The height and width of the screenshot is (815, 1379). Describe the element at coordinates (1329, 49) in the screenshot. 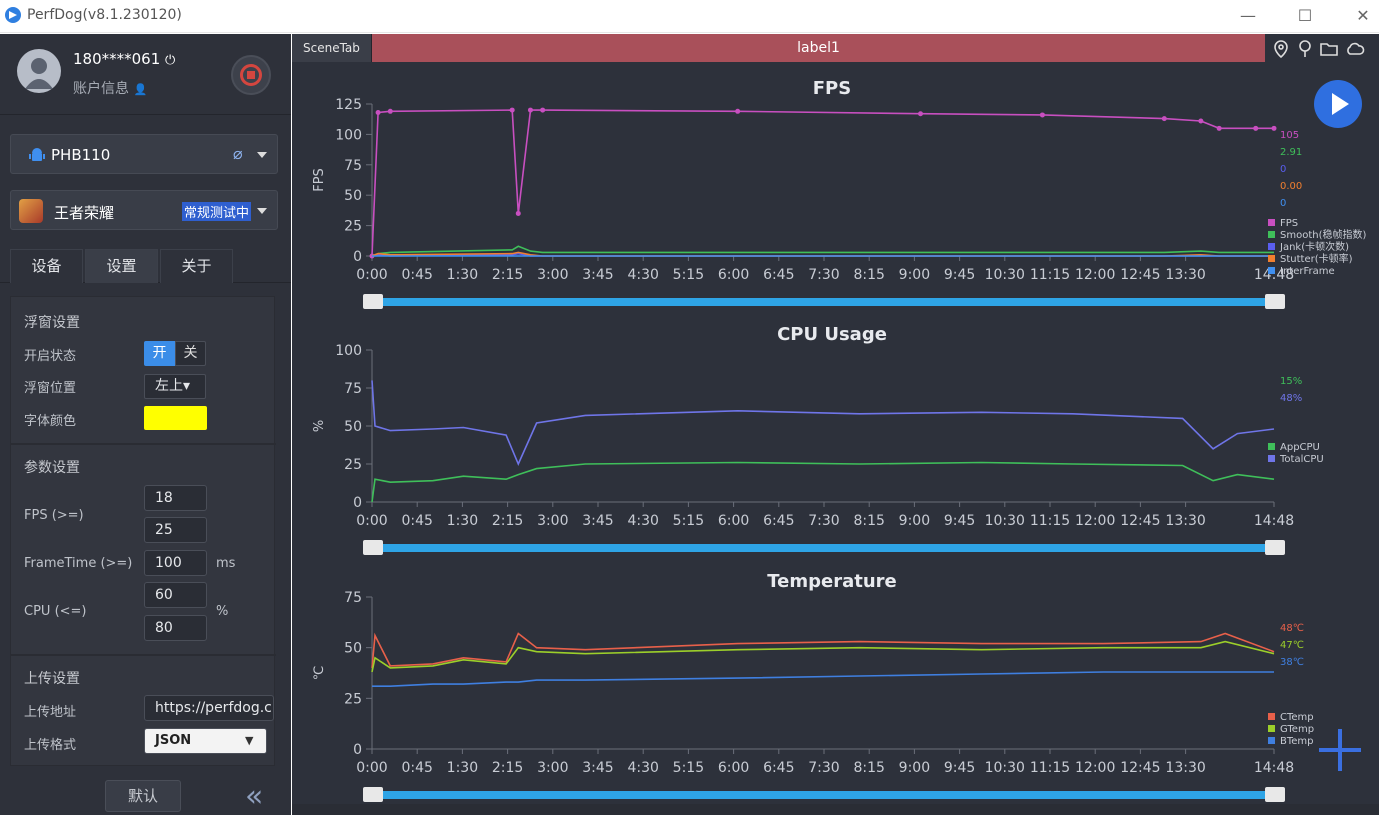

I see `folder-icon` at that location.